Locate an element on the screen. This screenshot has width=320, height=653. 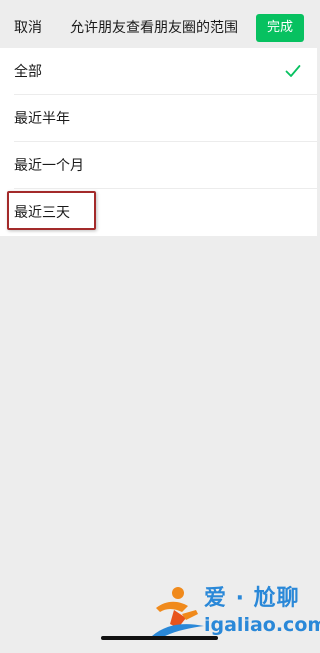
option-half-year: 最近半年 is located at coordinates (158, 118).